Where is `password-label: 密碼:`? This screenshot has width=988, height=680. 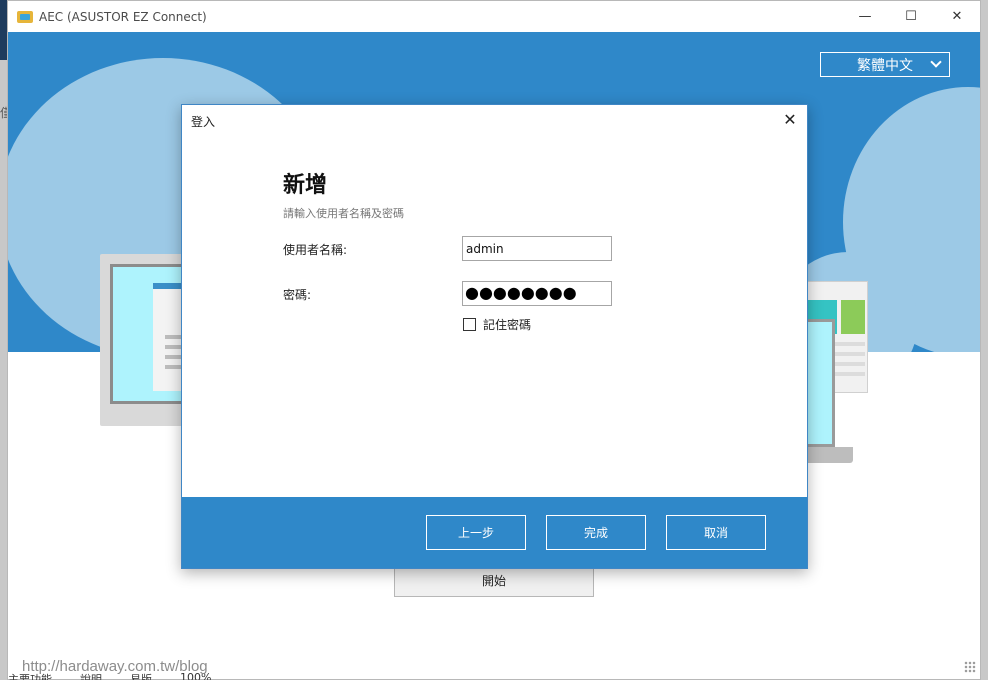 password-label: 密碼: is located at coordinates (297, 295).